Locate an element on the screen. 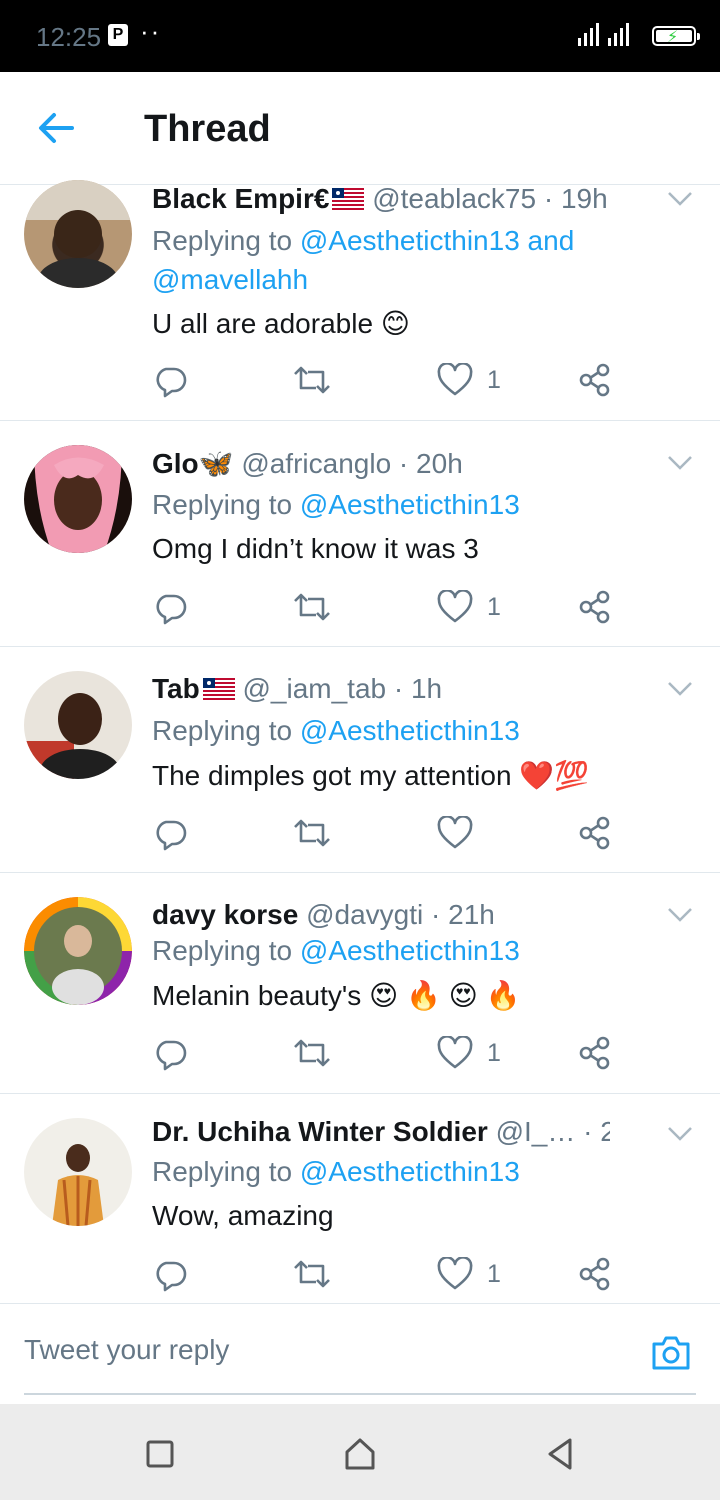 This screenshot has width=720, height=1500. nav-back-icon is located at coordinates (560, 1454).